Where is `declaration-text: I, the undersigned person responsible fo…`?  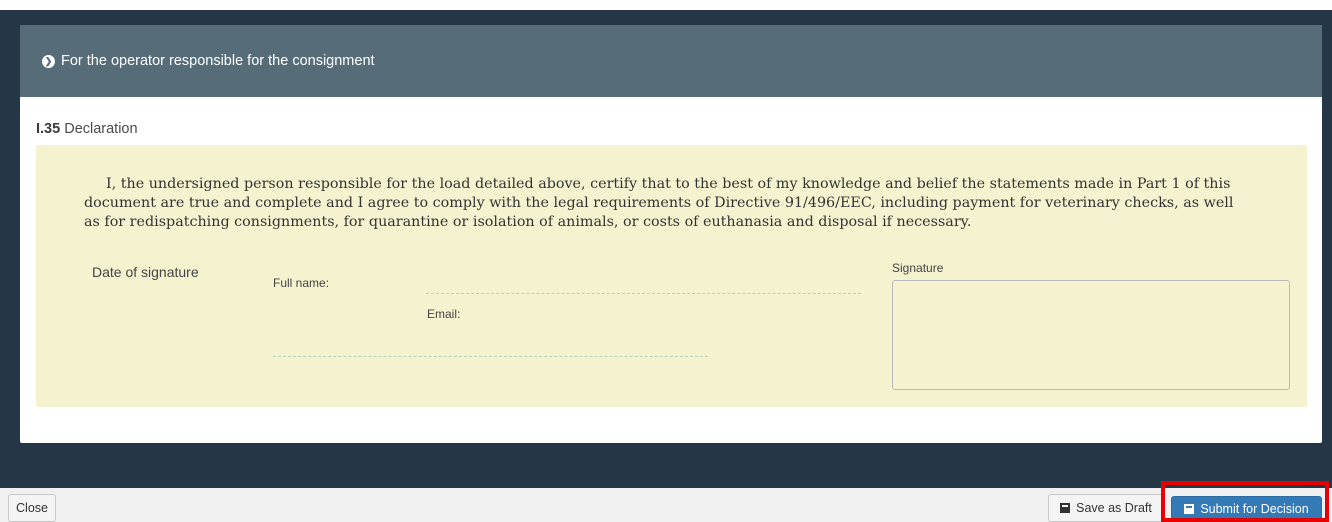
declaration-text: I, the undersigned person responsible fo… is located at coordinates (659, 203).